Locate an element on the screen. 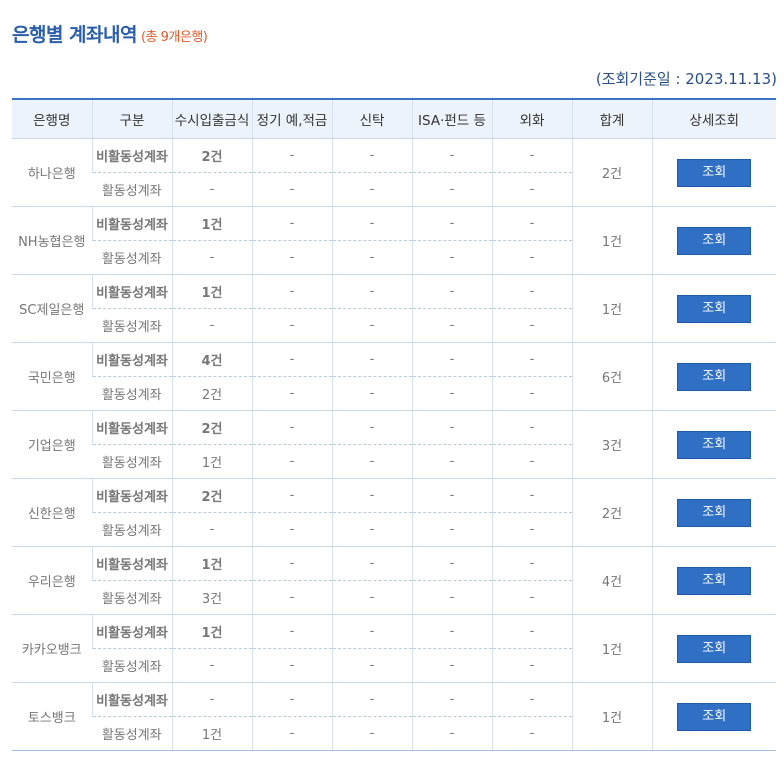 Image resolution: width=784 pixels, height=761 pixels. query-date-label: (조회기준일 : 2023.11.13) is located at coordinates (686, 79).